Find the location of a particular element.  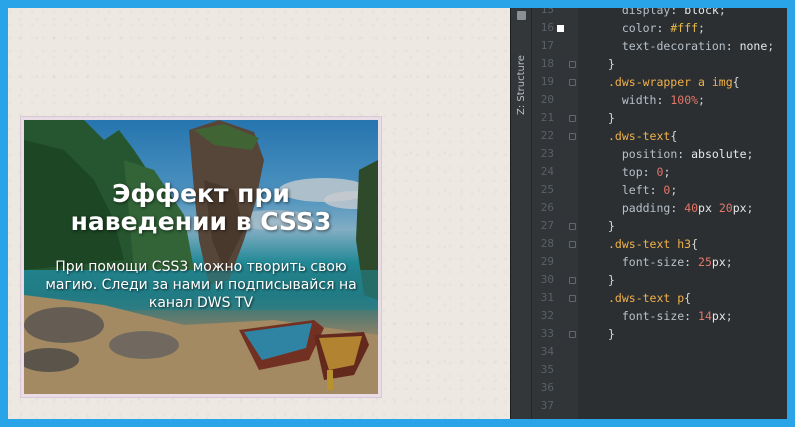

code-token: color is located at coordinates (639, 28).